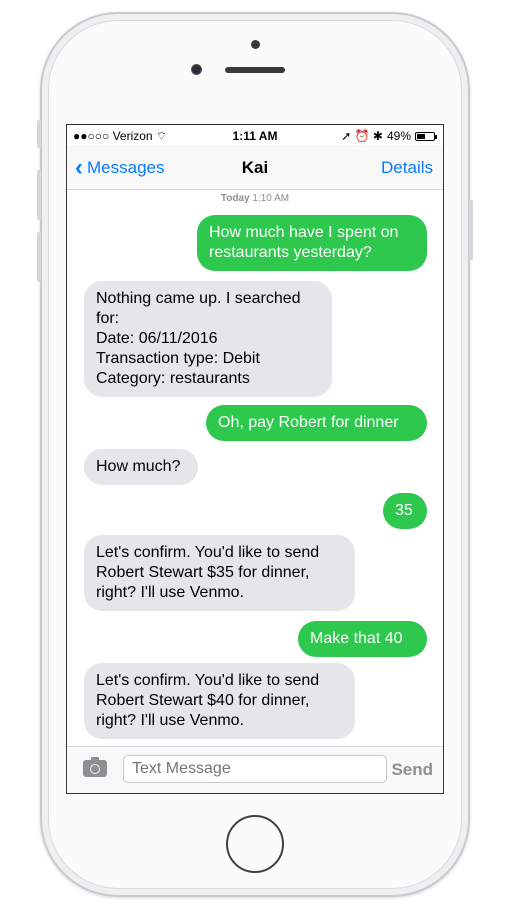 The image size is (510, 907). I want to click on status-bar: ●●○○○ Verizon ⌔ 1:11 AM ➚ ⏰ ✱ 49%, so click(255, 135).